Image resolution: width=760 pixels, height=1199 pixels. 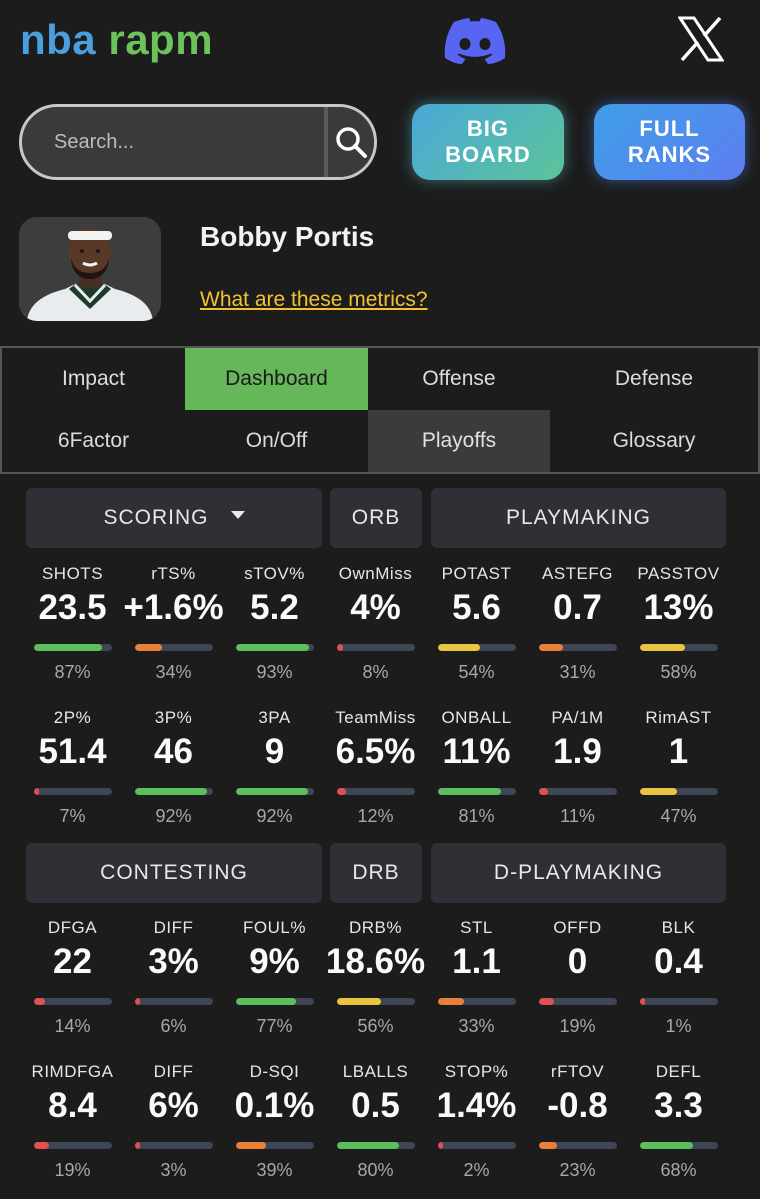 What do you see at coordinates (72, 1071) in the screenshot?
I see `stat-label: RIMDFGA` at bounding box center [72, 1071].